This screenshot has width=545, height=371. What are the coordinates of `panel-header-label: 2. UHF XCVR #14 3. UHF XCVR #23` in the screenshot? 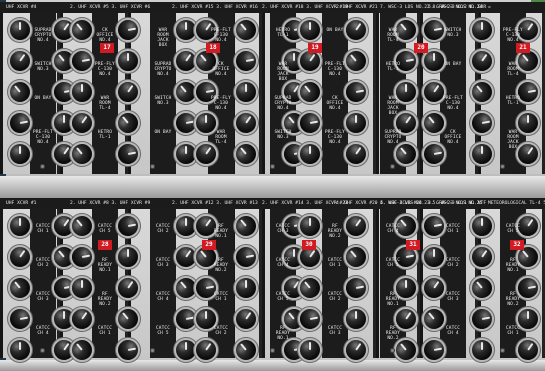 It's located at (305, 203).